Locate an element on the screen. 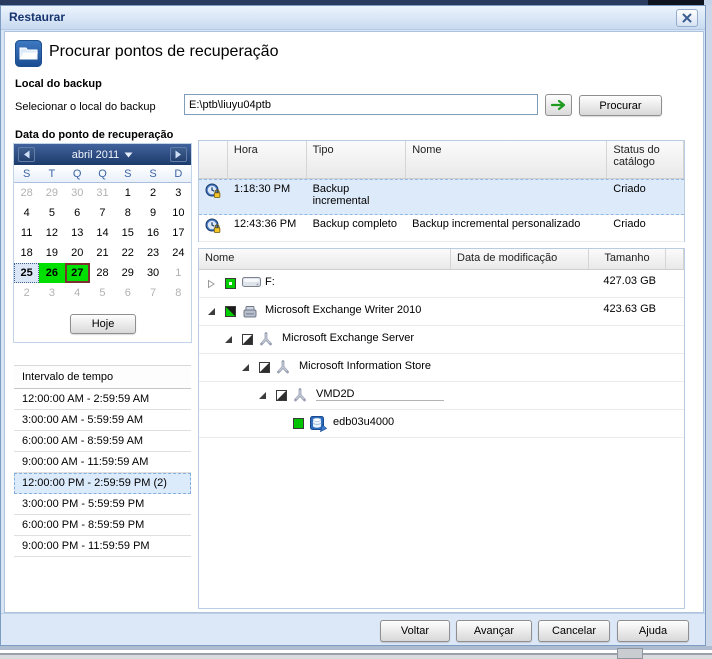 This screenshot has height=659, width=712. tree-row: Microsoft Exchange Server is located at coordinates (441, 340).